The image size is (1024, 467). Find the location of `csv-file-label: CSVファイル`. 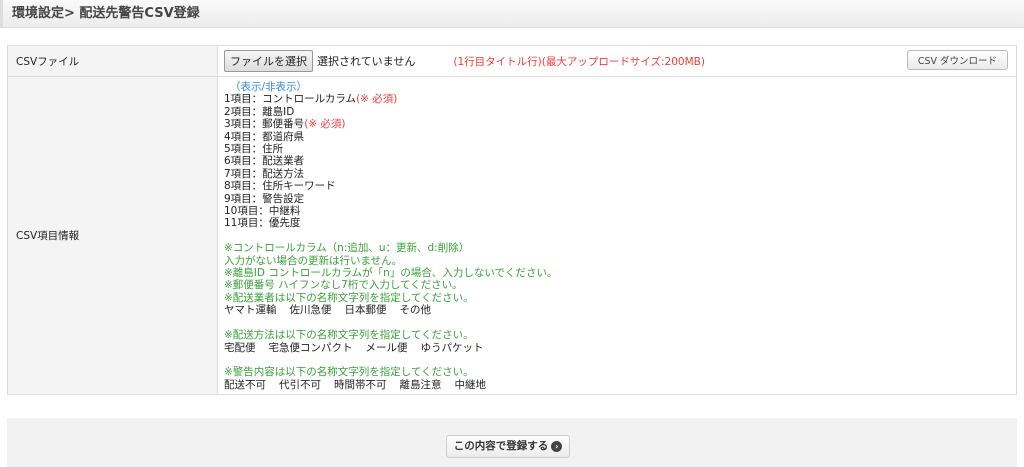

csv-file-label: CSVファイル is located at coordinates (112, 61).